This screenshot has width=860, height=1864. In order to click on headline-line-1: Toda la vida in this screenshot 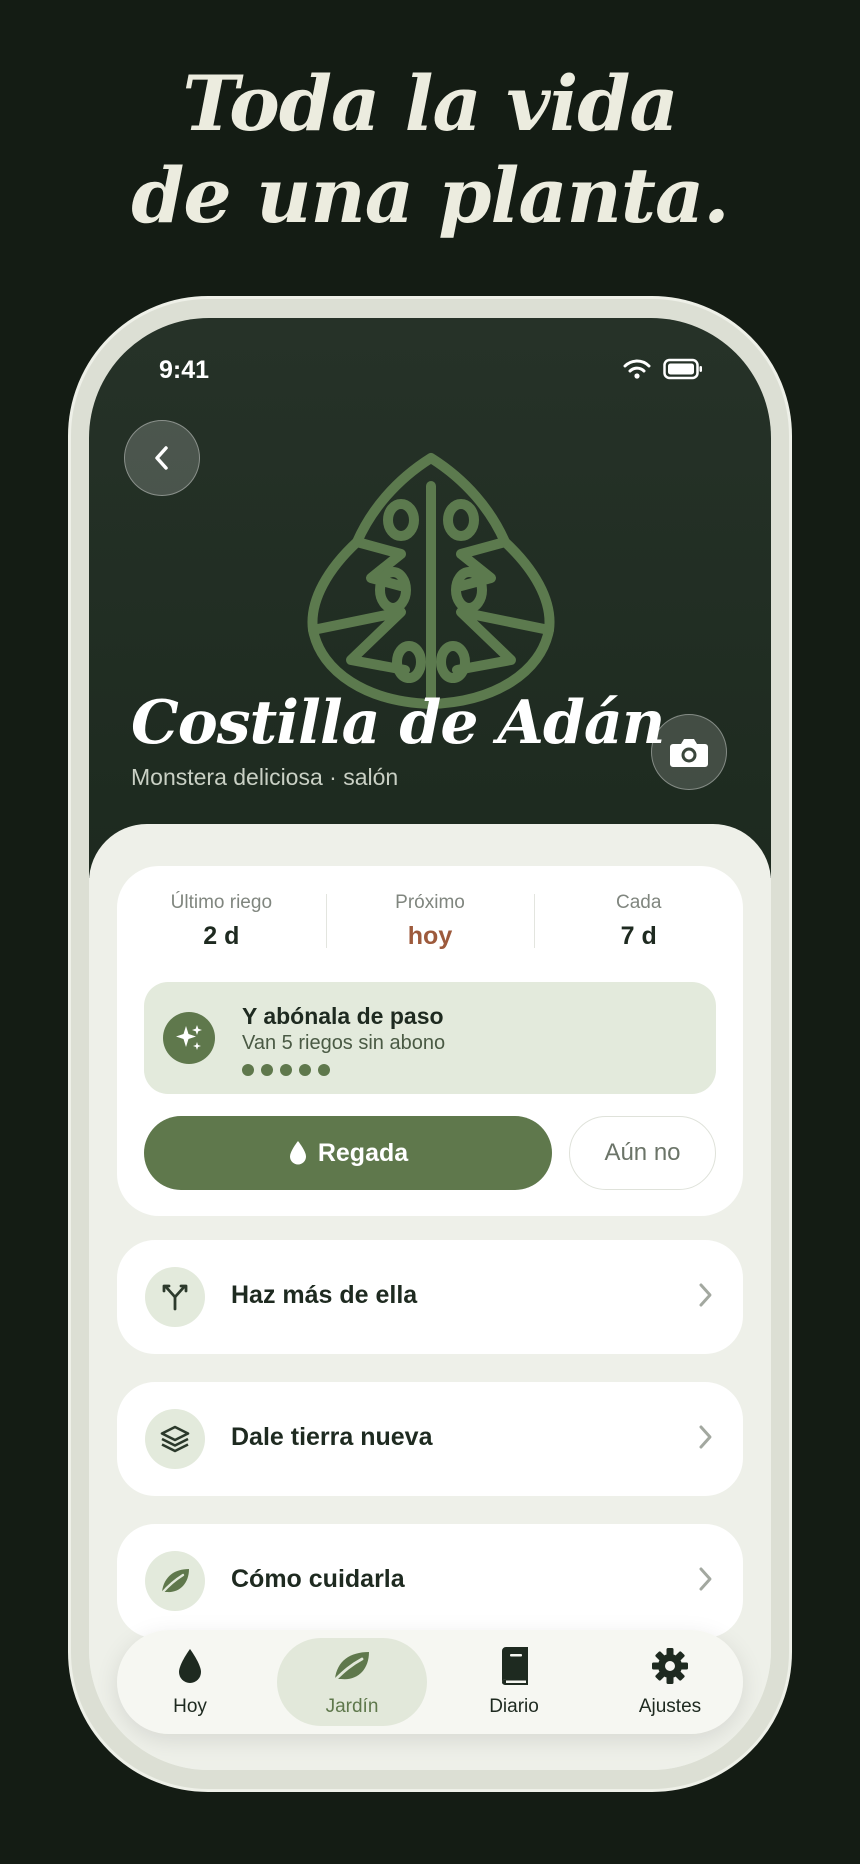, I will do `click(430, 103)`.